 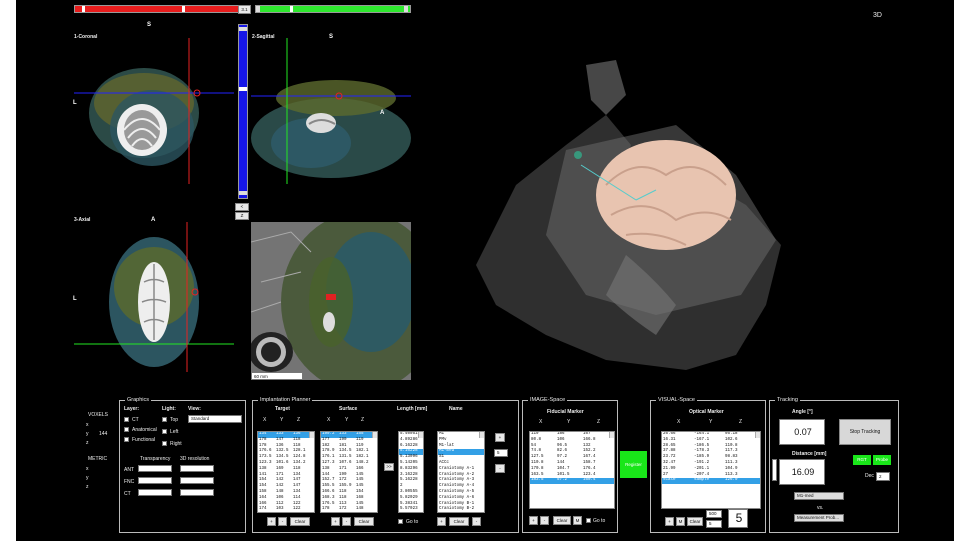 I want to click on green-slider-handle-a, so click(x=258, y=9).